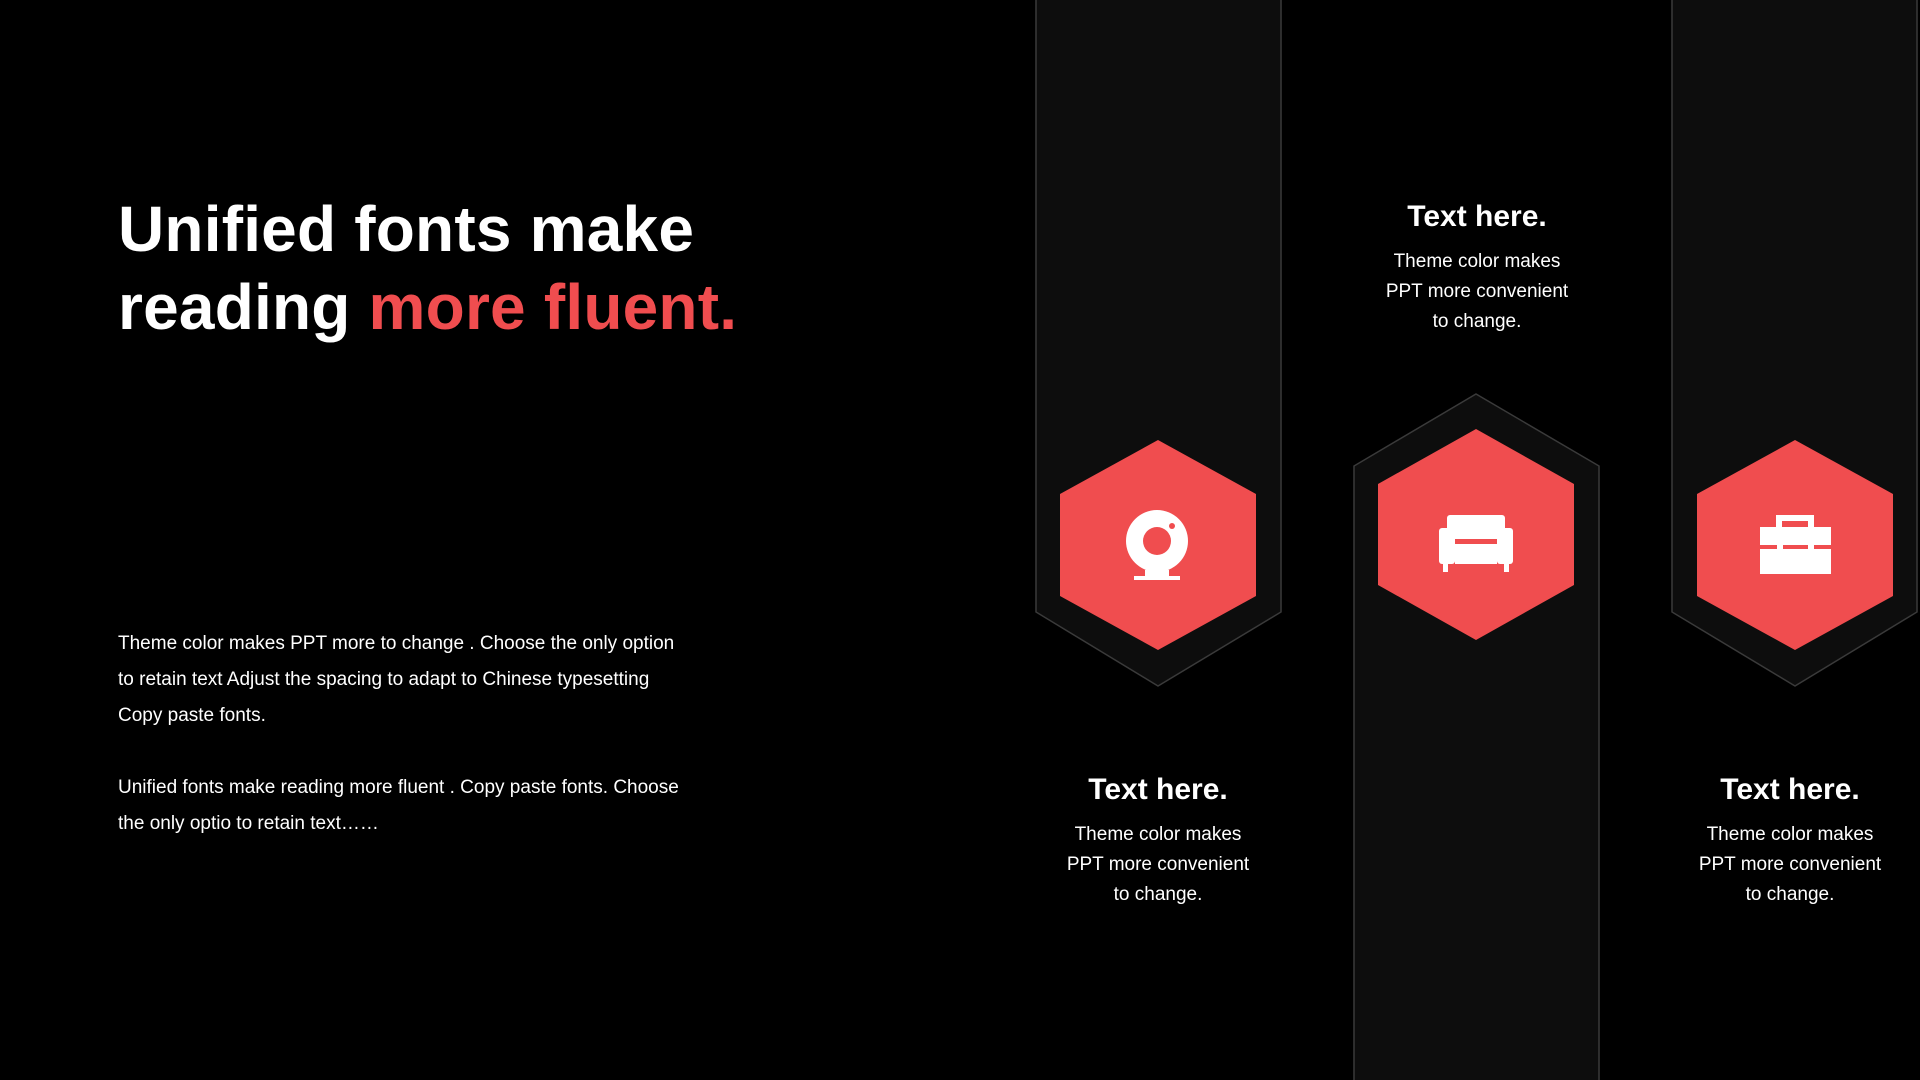 Image resolution: width=1920 pixels, height=1080 pixels. I want to click on card-3-desc-line-2: PPT more convenient, so click(1790, 864).